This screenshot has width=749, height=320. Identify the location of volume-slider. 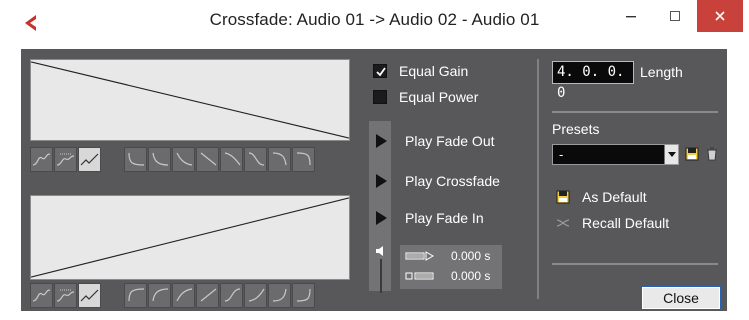
(381, 276).